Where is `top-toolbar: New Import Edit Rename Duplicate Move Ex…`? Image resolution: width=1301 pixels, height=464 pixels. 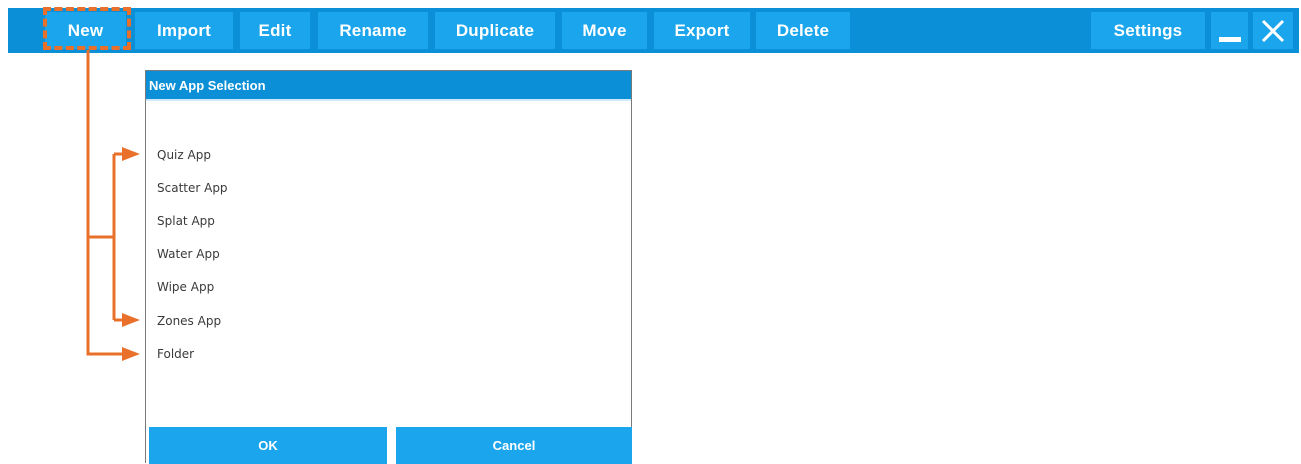
top-toolbar: New Import Edit Rename Duplicate Move Ex… is located at coordinates (653, 30).